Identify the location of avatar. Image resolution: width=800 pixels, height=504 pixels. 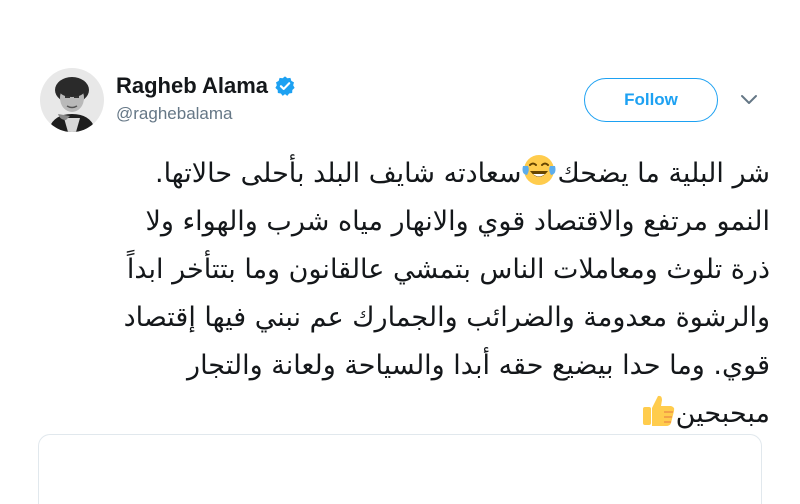
(72, 100).